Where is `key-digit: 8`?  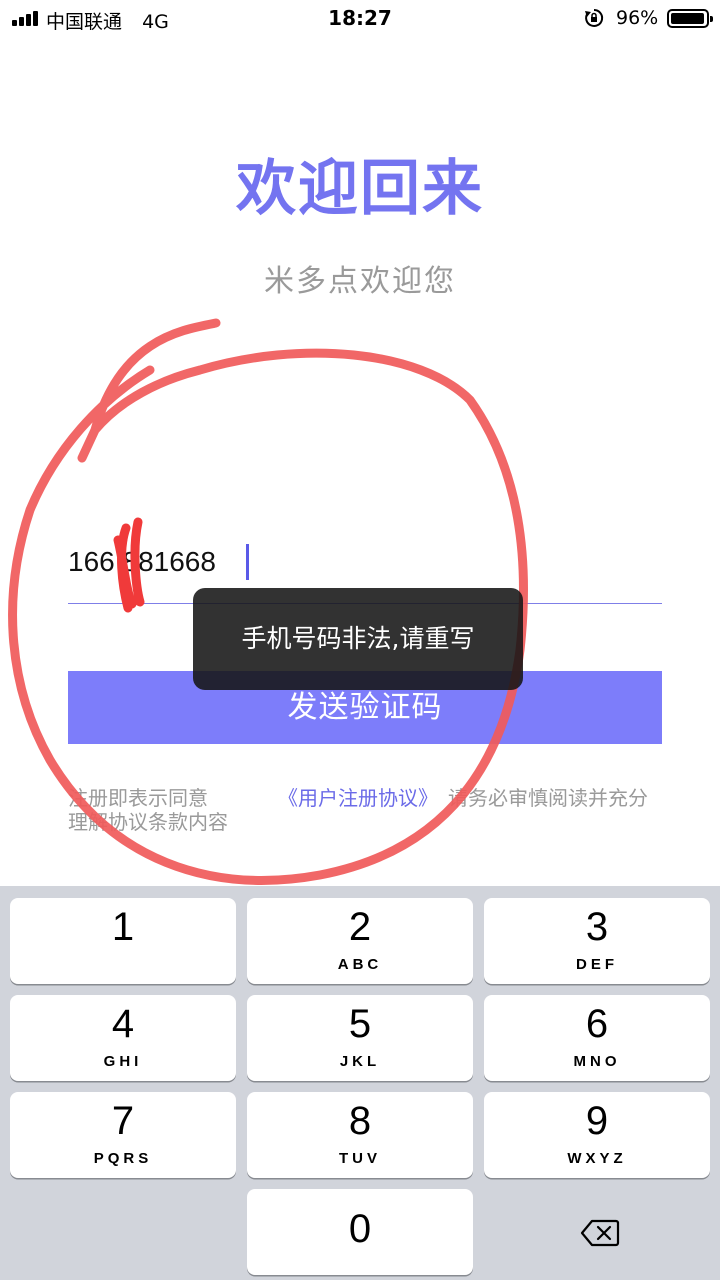
key-digit: 8 is located at coordinates (360, 1121).